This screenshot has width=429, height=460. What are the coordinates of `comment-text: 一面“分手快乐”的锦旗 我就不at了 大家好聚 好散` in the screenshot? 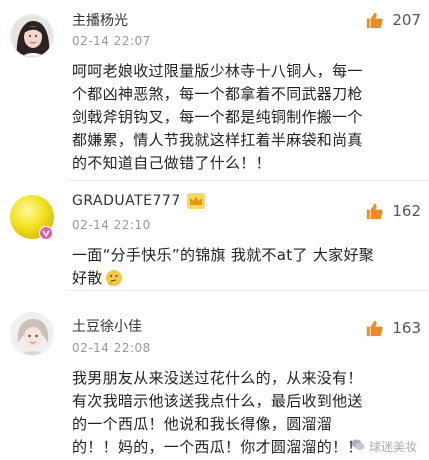 It's located at (247, 267).